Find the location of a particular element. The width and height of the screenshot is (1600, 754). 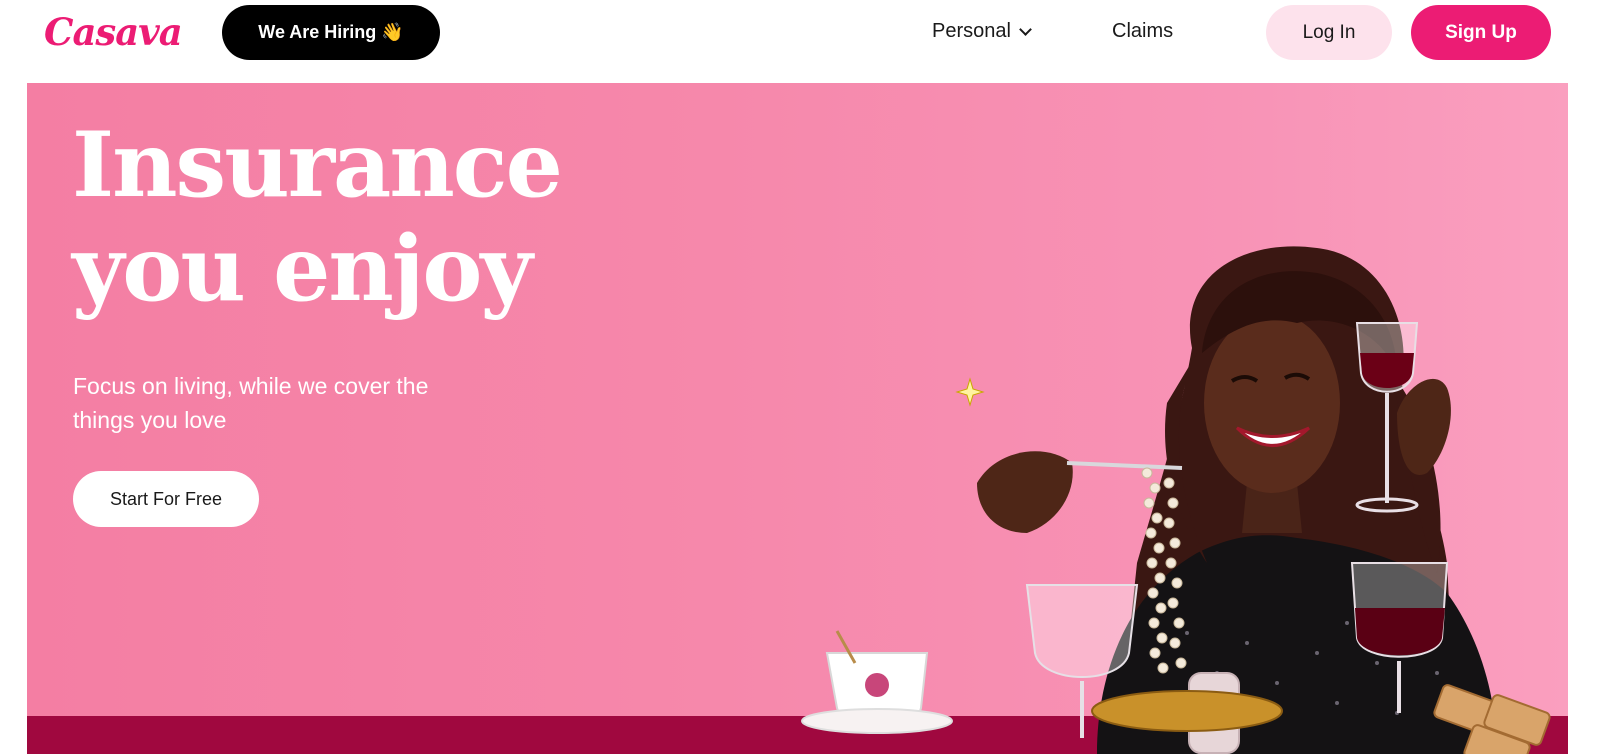

nav-claims-label: Claims is located at coordinates (1143, 31).